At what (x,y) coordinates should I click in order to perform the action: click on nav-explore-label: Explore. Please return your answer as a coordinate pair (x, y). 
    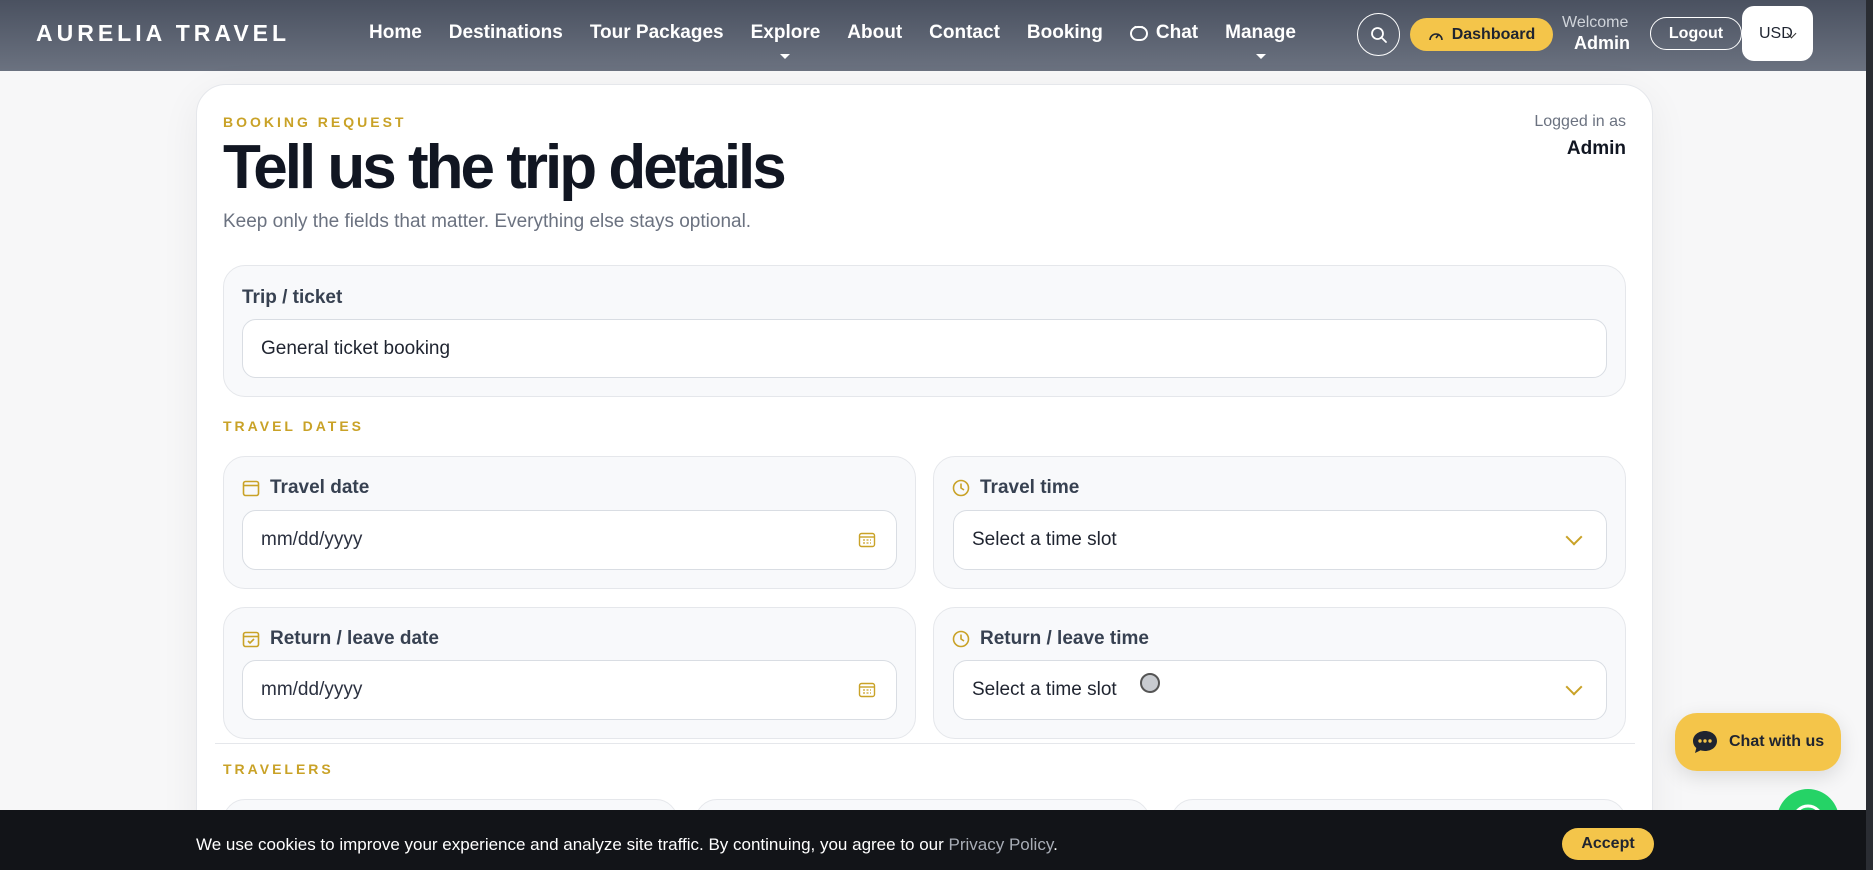
    Looking at the image, I should click on (785, 32).